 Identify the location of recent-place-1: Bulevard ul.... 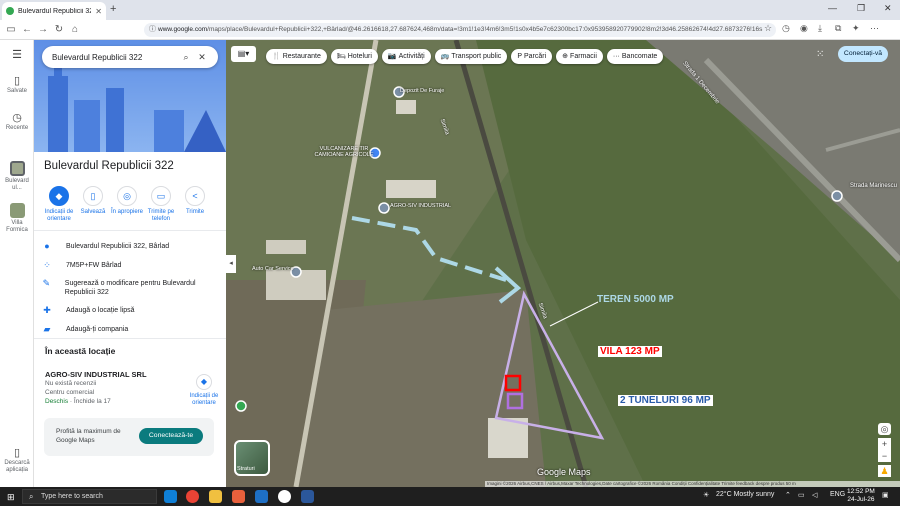
(17, 176).